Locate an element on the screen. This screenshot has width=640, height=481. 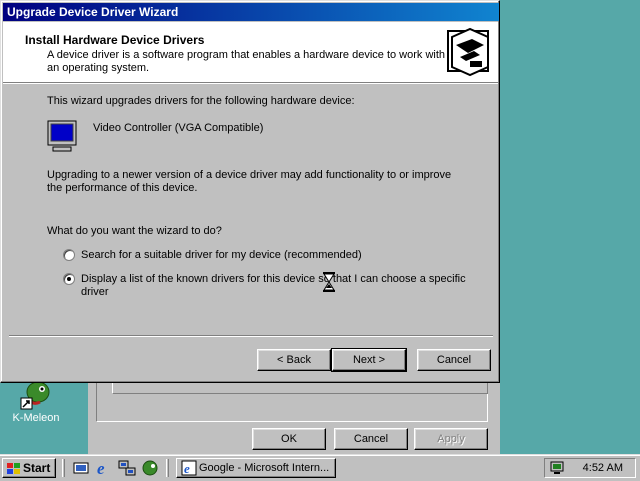
windows-flag-icon is located at coordinates (13, 468).